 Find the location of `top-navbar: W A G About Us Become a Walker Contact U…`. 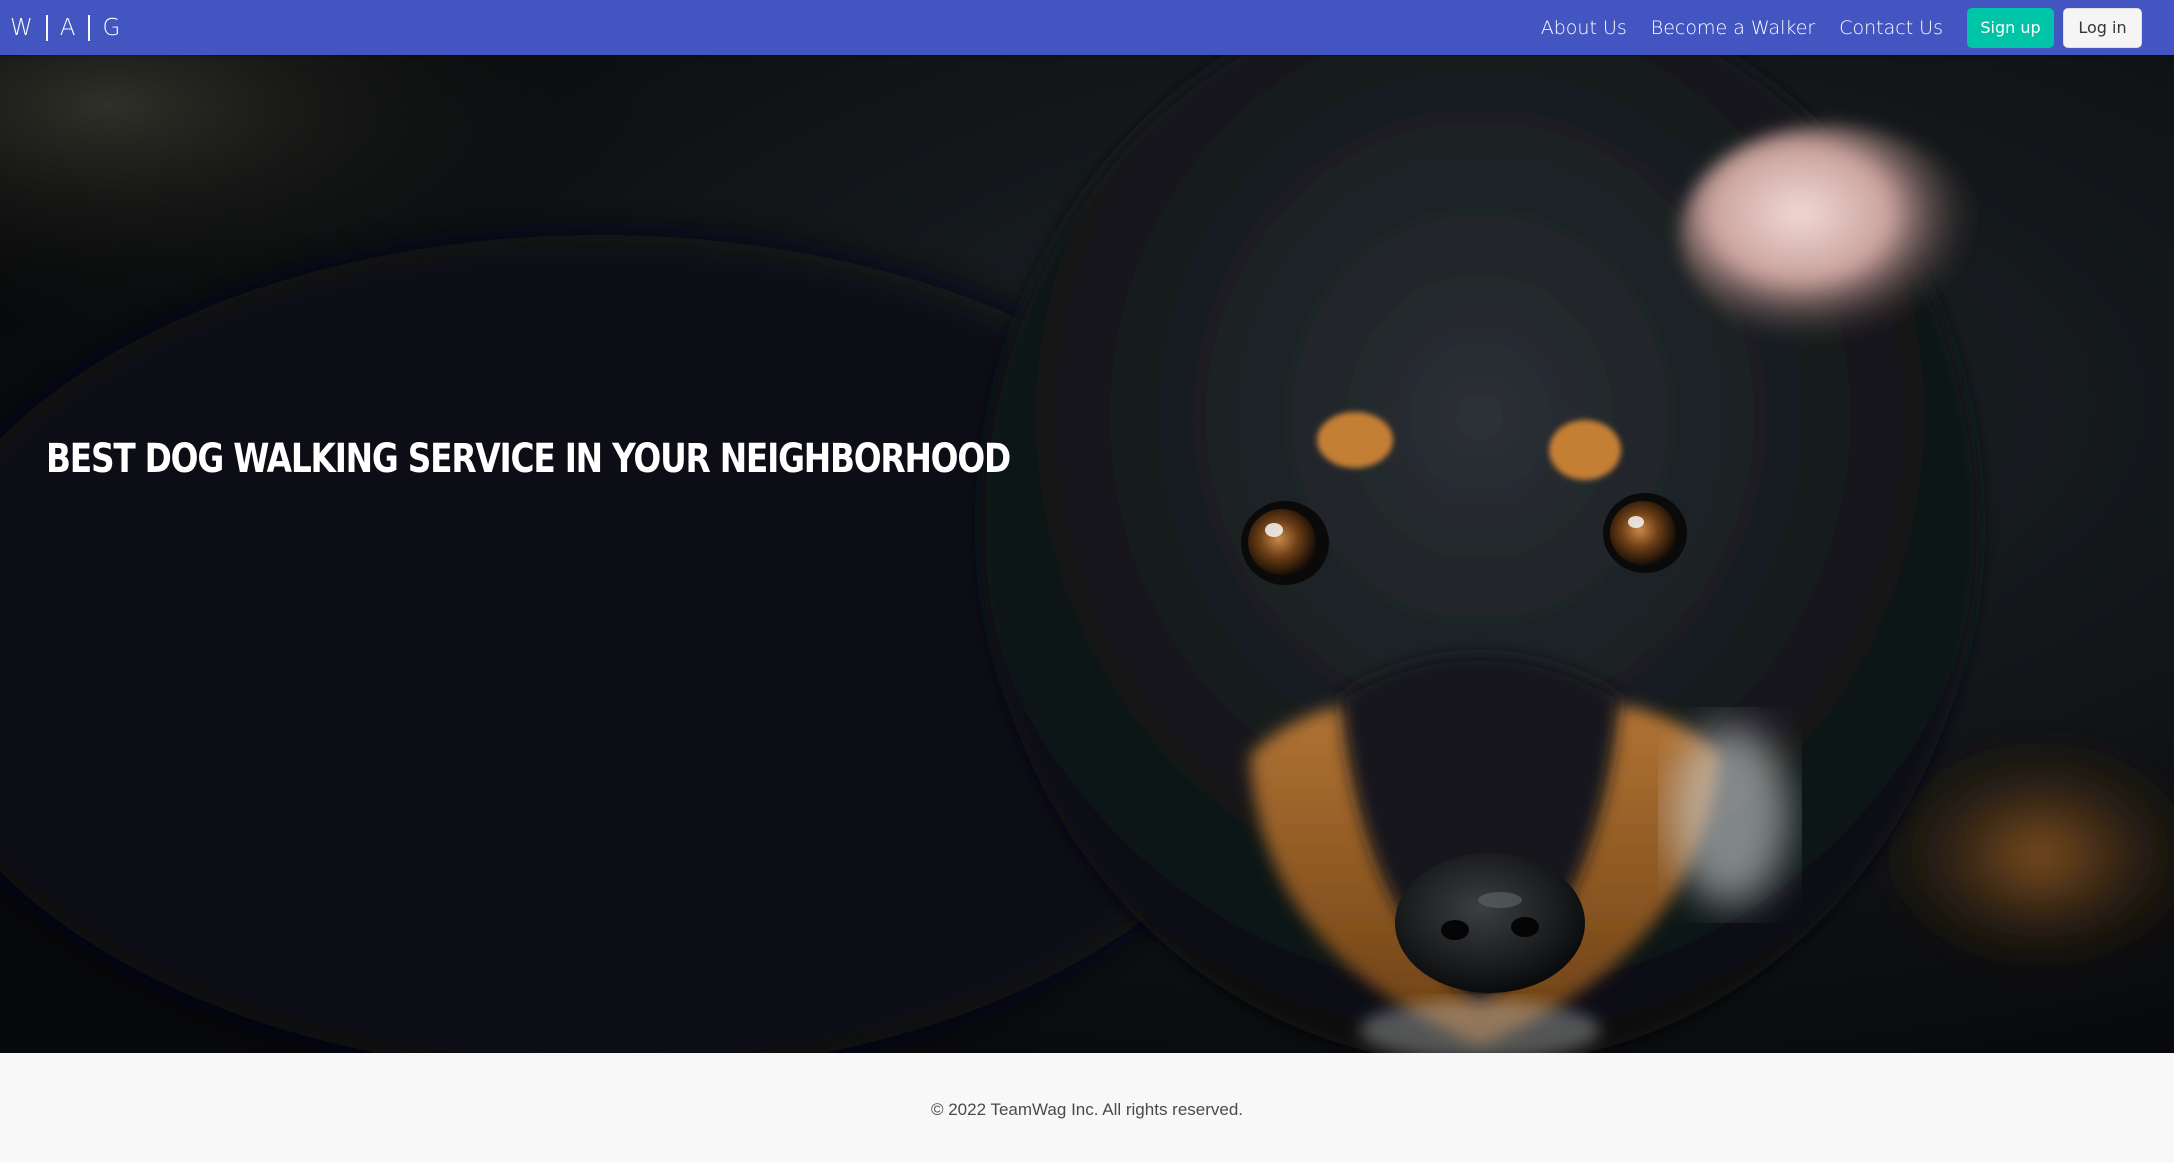

top-navbar: W A G About Us Become a Walker Contact U… is located at coordinates (1087, 27).